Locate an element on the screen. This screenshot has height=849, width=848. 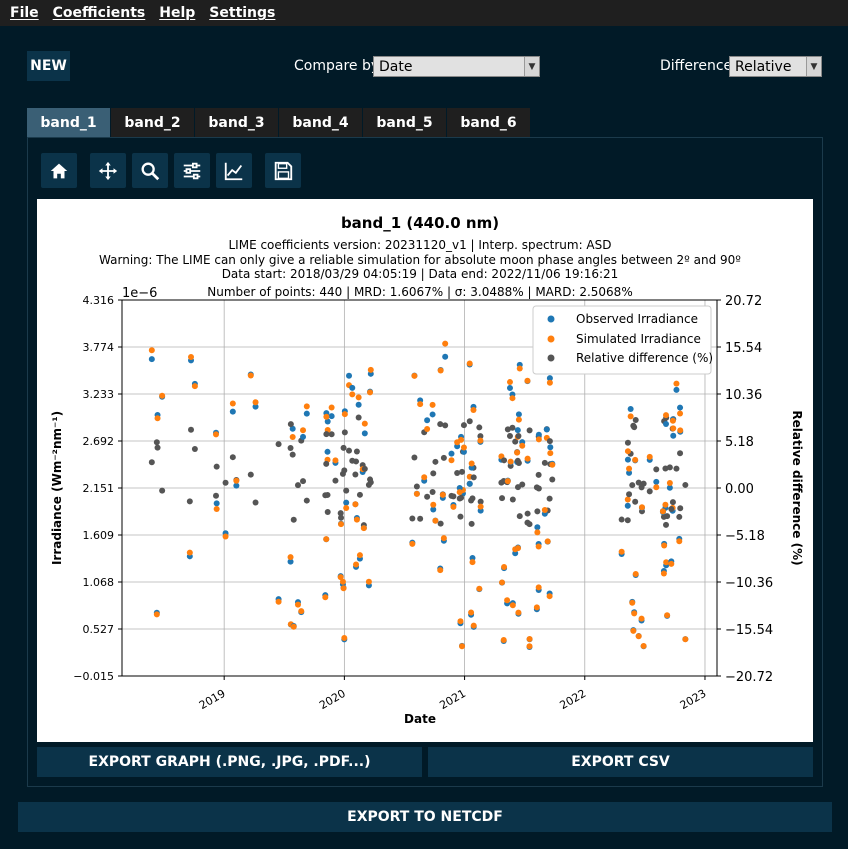
chevron-down-icon: ▼ is located at coordinates (813, 66).